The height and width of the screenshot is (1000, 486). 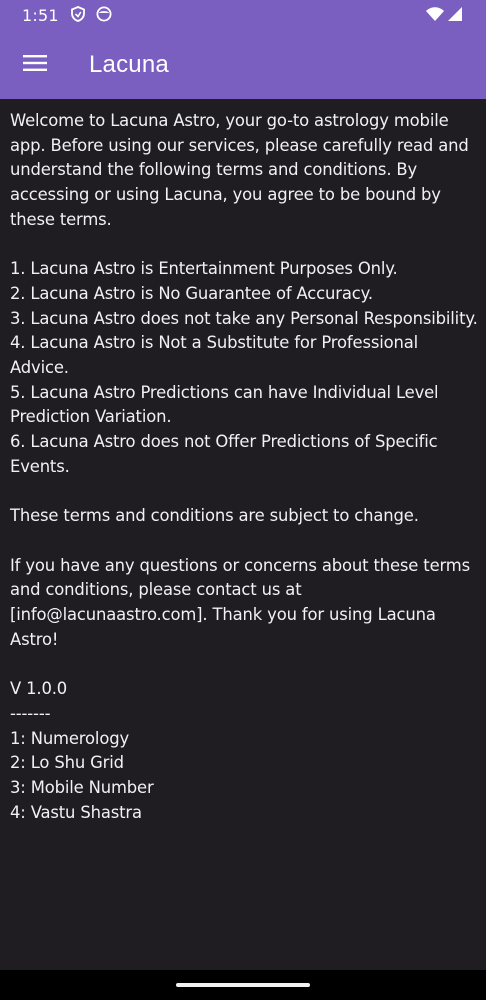 I want to click on home-gesture-handle, so click(x=243, y=985).